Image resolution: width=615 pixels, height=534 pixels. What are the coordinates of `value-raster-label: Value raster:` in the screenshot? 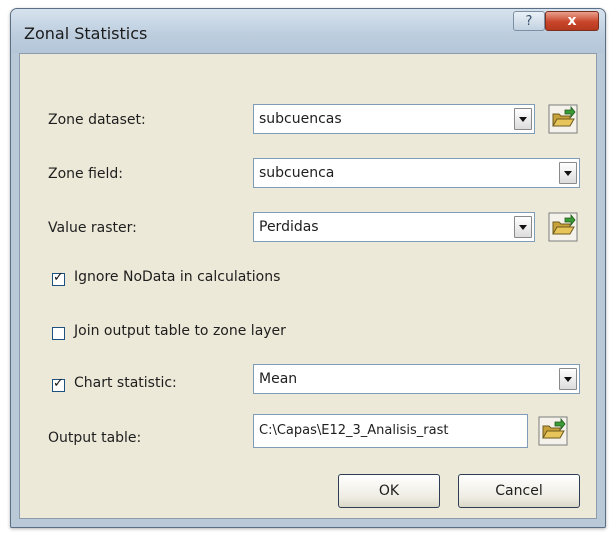 It's located at (92, 228).